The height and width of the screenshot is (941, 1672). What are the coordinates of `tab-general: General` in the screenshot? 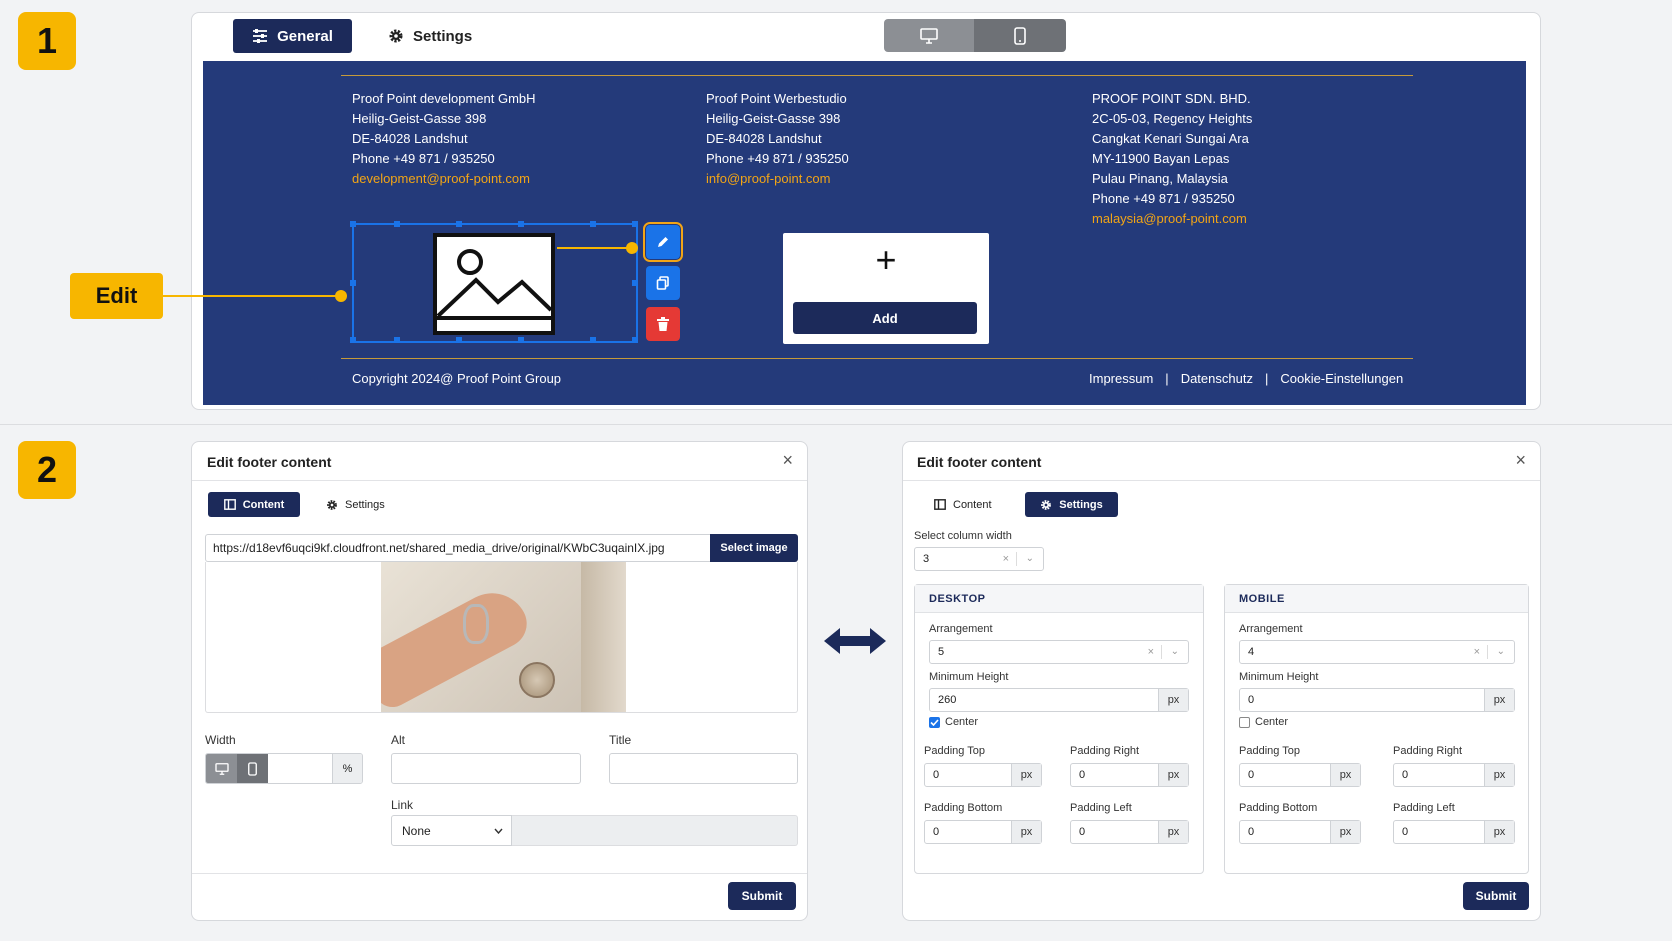 It's located at (292, 36).